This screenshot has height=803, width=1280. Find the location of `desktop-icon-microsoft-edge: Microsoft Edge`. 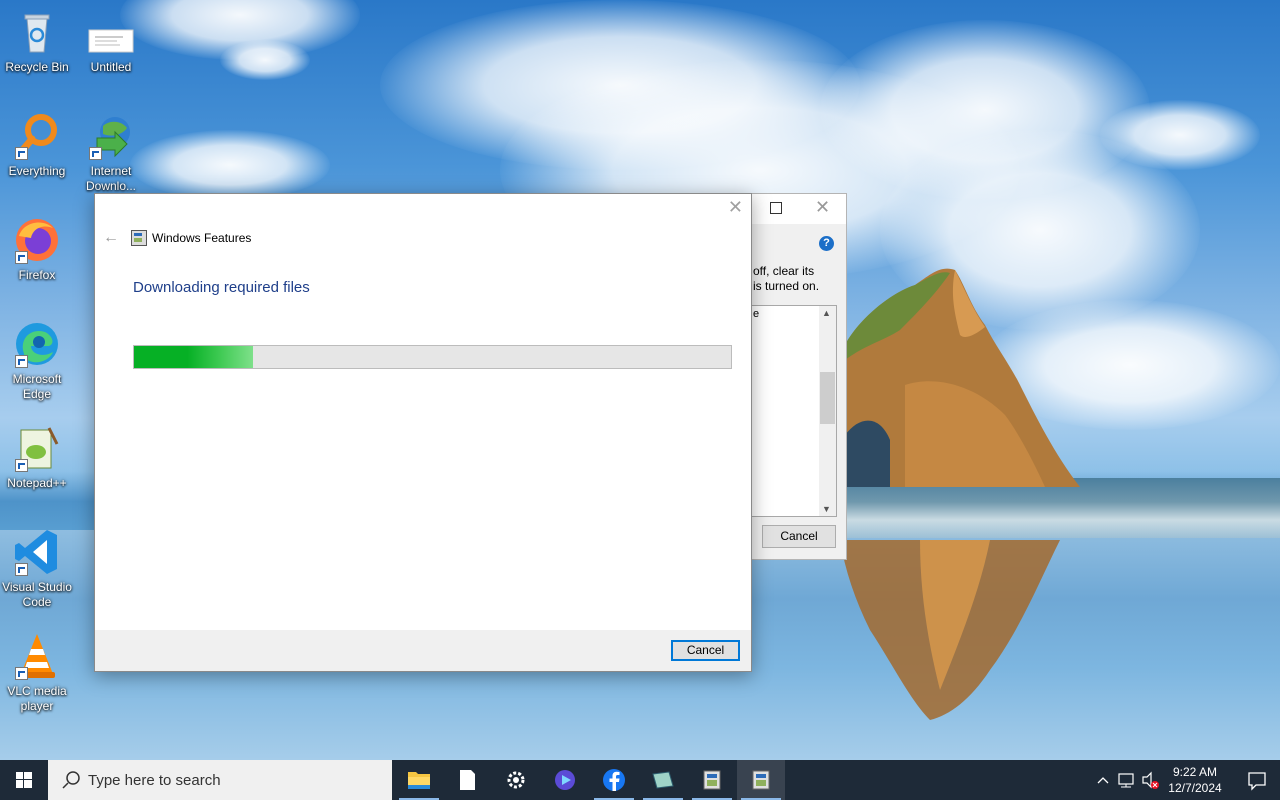

desktop-icon-microsoft-edge: Microsoft Edge is located at coordinates (37, 361).